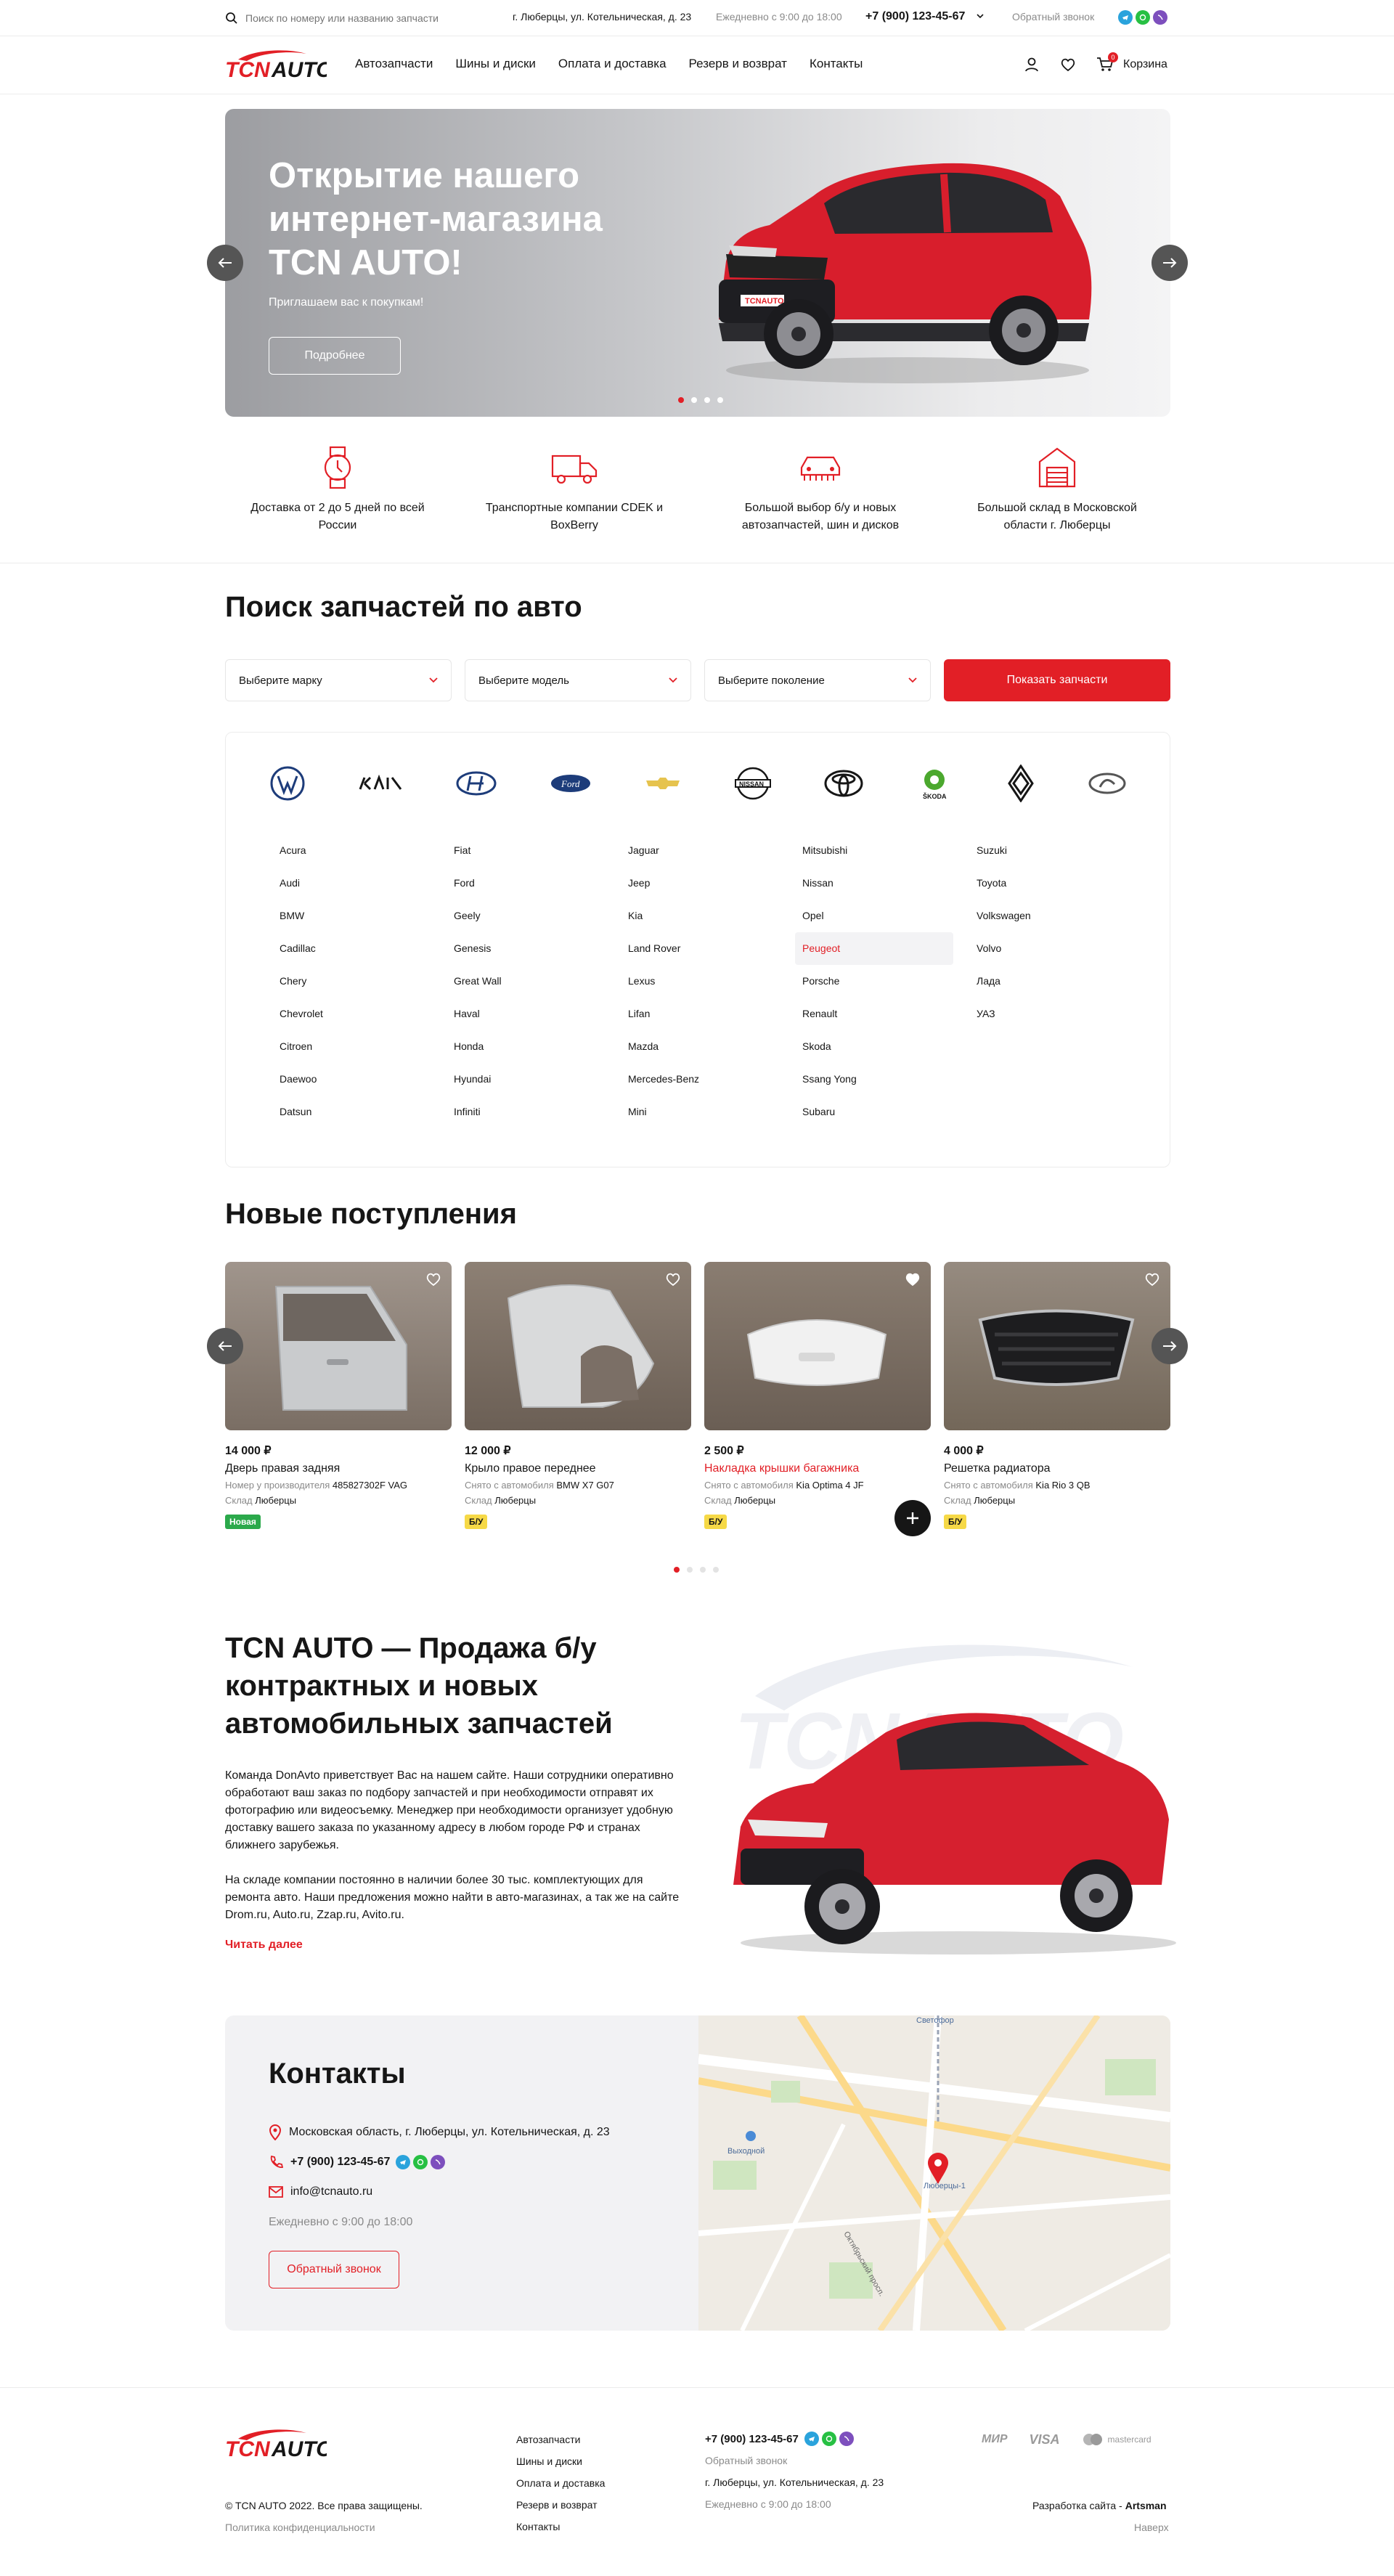 The image size is (1394, 2576). What do you see at coordinates (520, 1014) in the screenshot?
I see `brand-link: Haval` at bounding box center [520, 1014].